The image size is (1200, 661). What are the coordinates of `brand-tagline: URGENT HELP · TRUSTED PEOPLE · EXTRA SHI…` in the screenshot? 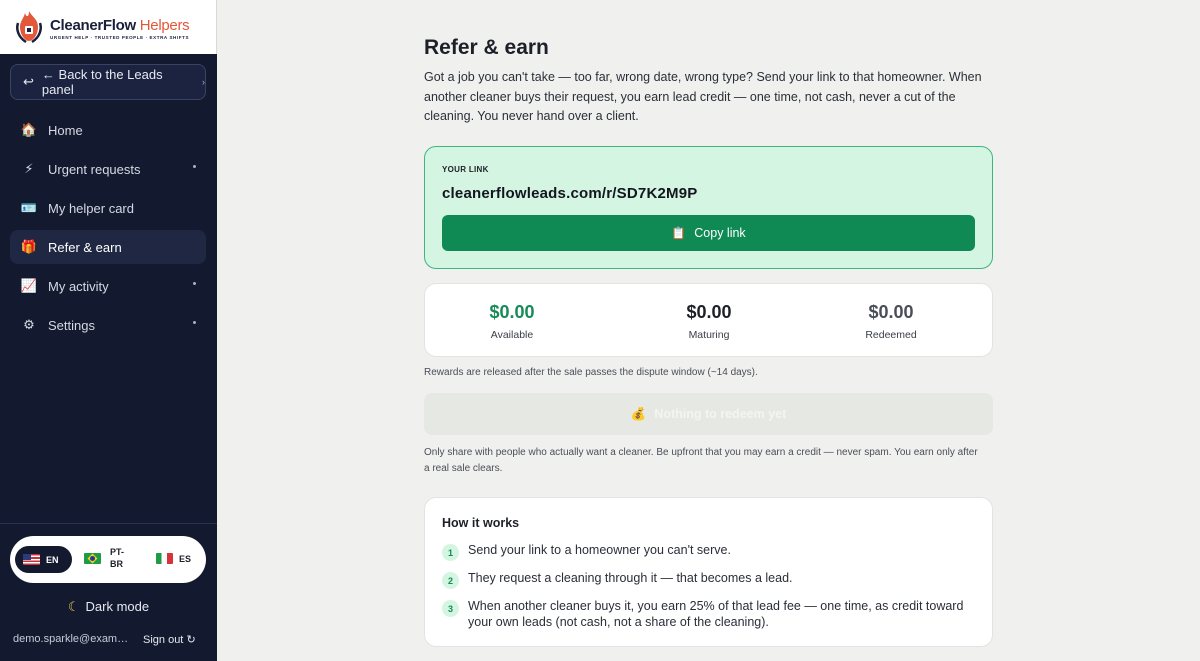 It's located at (120, 37).